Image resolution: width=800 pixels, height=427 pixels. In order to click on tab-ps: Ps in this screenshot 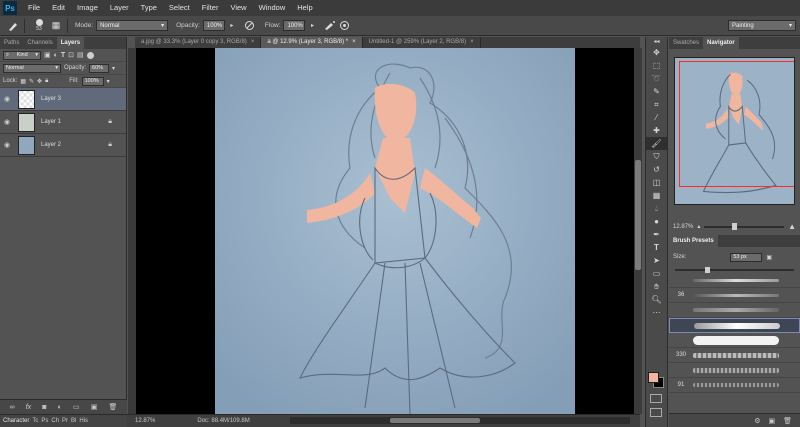, I will do `click(44, 421)`.